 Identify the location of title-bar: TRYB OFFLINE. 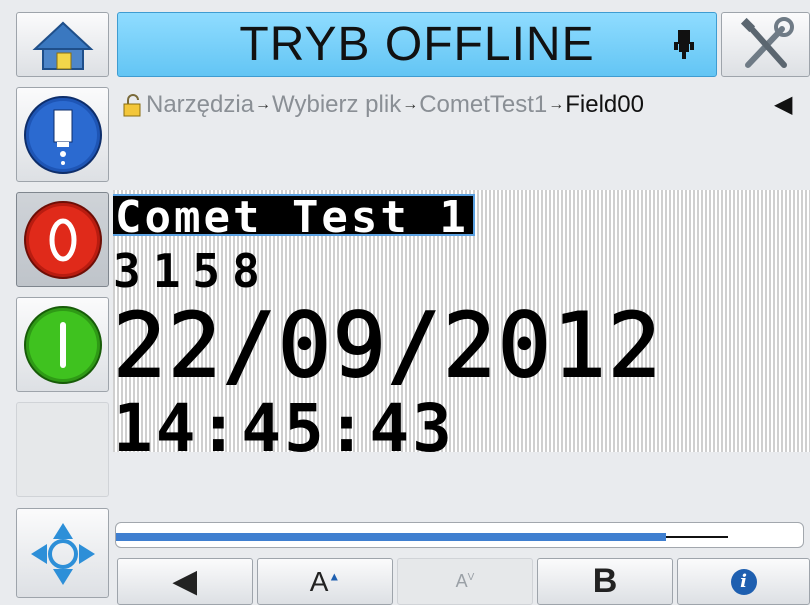
(417, 44).